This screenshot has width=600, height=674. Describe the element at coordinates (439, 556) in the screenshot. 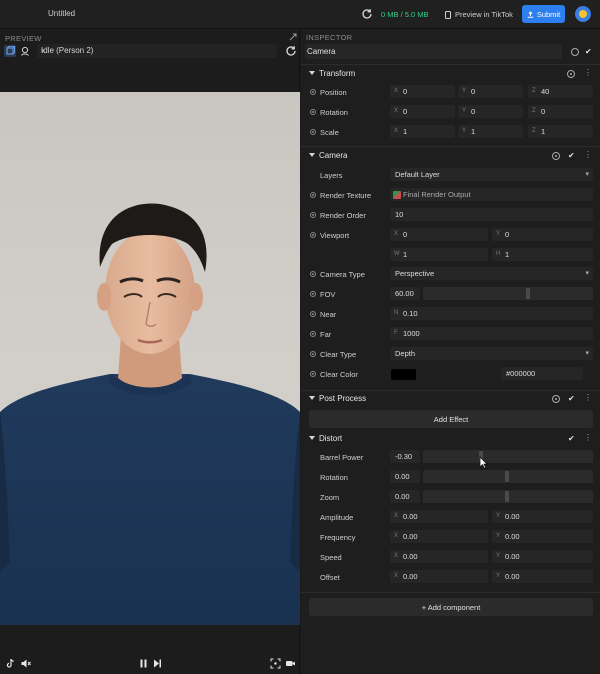

I see `speed-x-field: X 0.00` at that location.